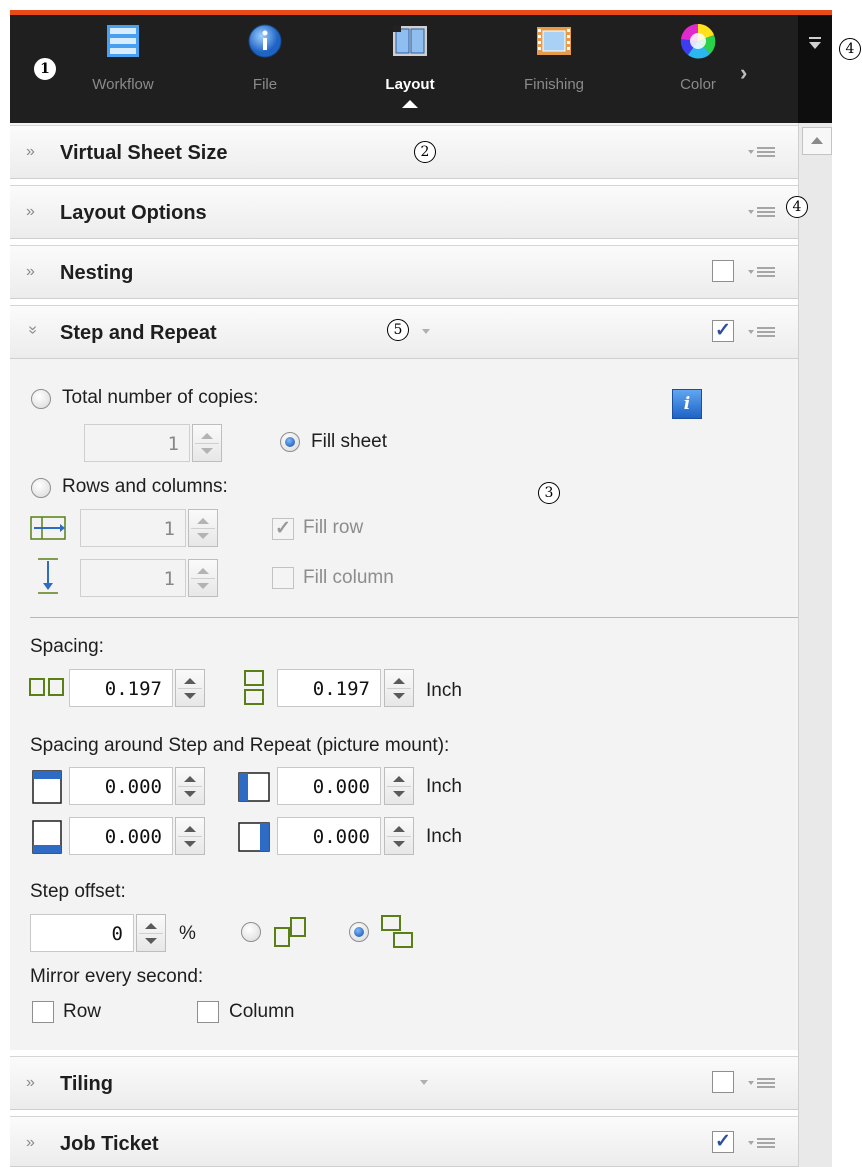 Image resolution: width=862 pixels, height=1167 pixels. What do you see at coordinates (404, 1083) in the screenshot?
I see `section-tiling: » Tiling` at bounding box center [404, 1083].